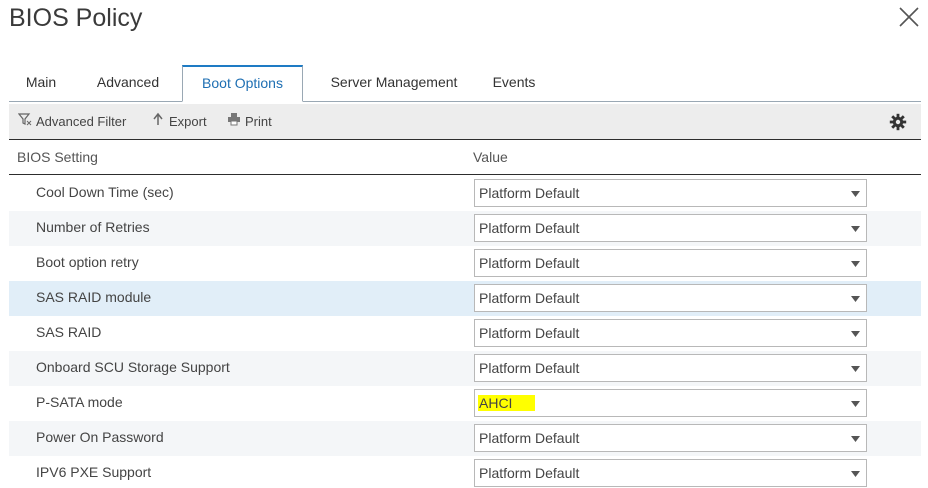 This screenshot has width=928, height=488. What do you see at coordinates (394, 84) in the screenshot?
I see `tab-server-management: Server Management` at bounding box center [394, 84].